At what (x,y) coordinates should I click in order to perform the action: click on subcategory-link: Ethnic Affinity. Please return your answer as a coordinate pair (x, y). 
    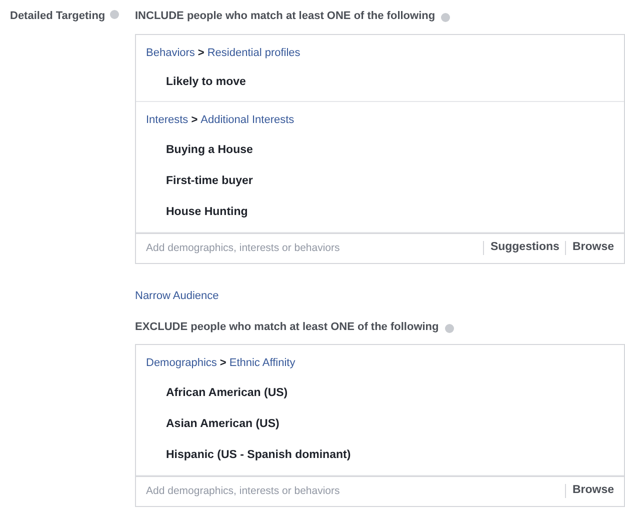
    Looking at the image, I should click on (262, 363).